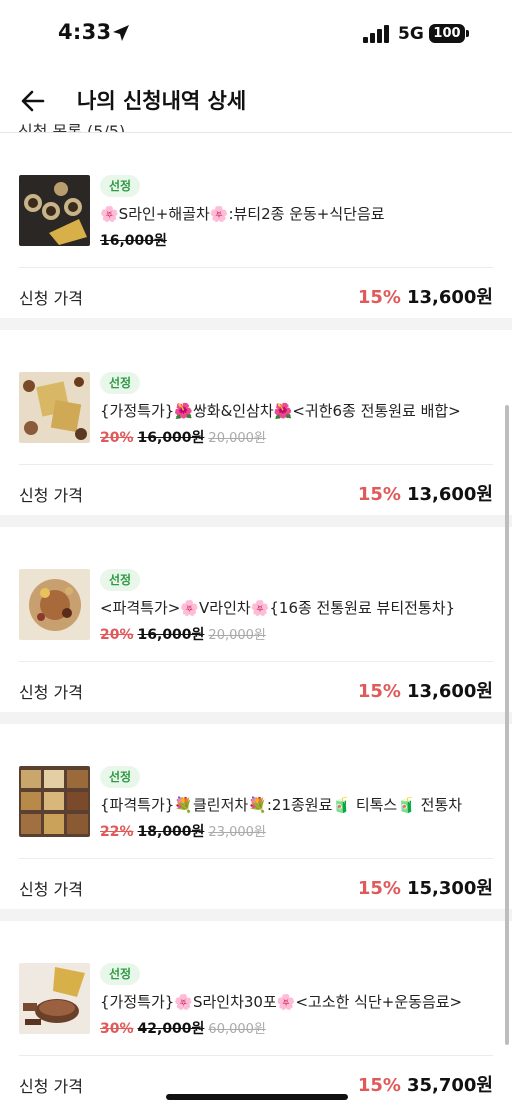 The image size is (512, 1110). I want to click on apply-price-value: 15,300원, so click(449, 888).